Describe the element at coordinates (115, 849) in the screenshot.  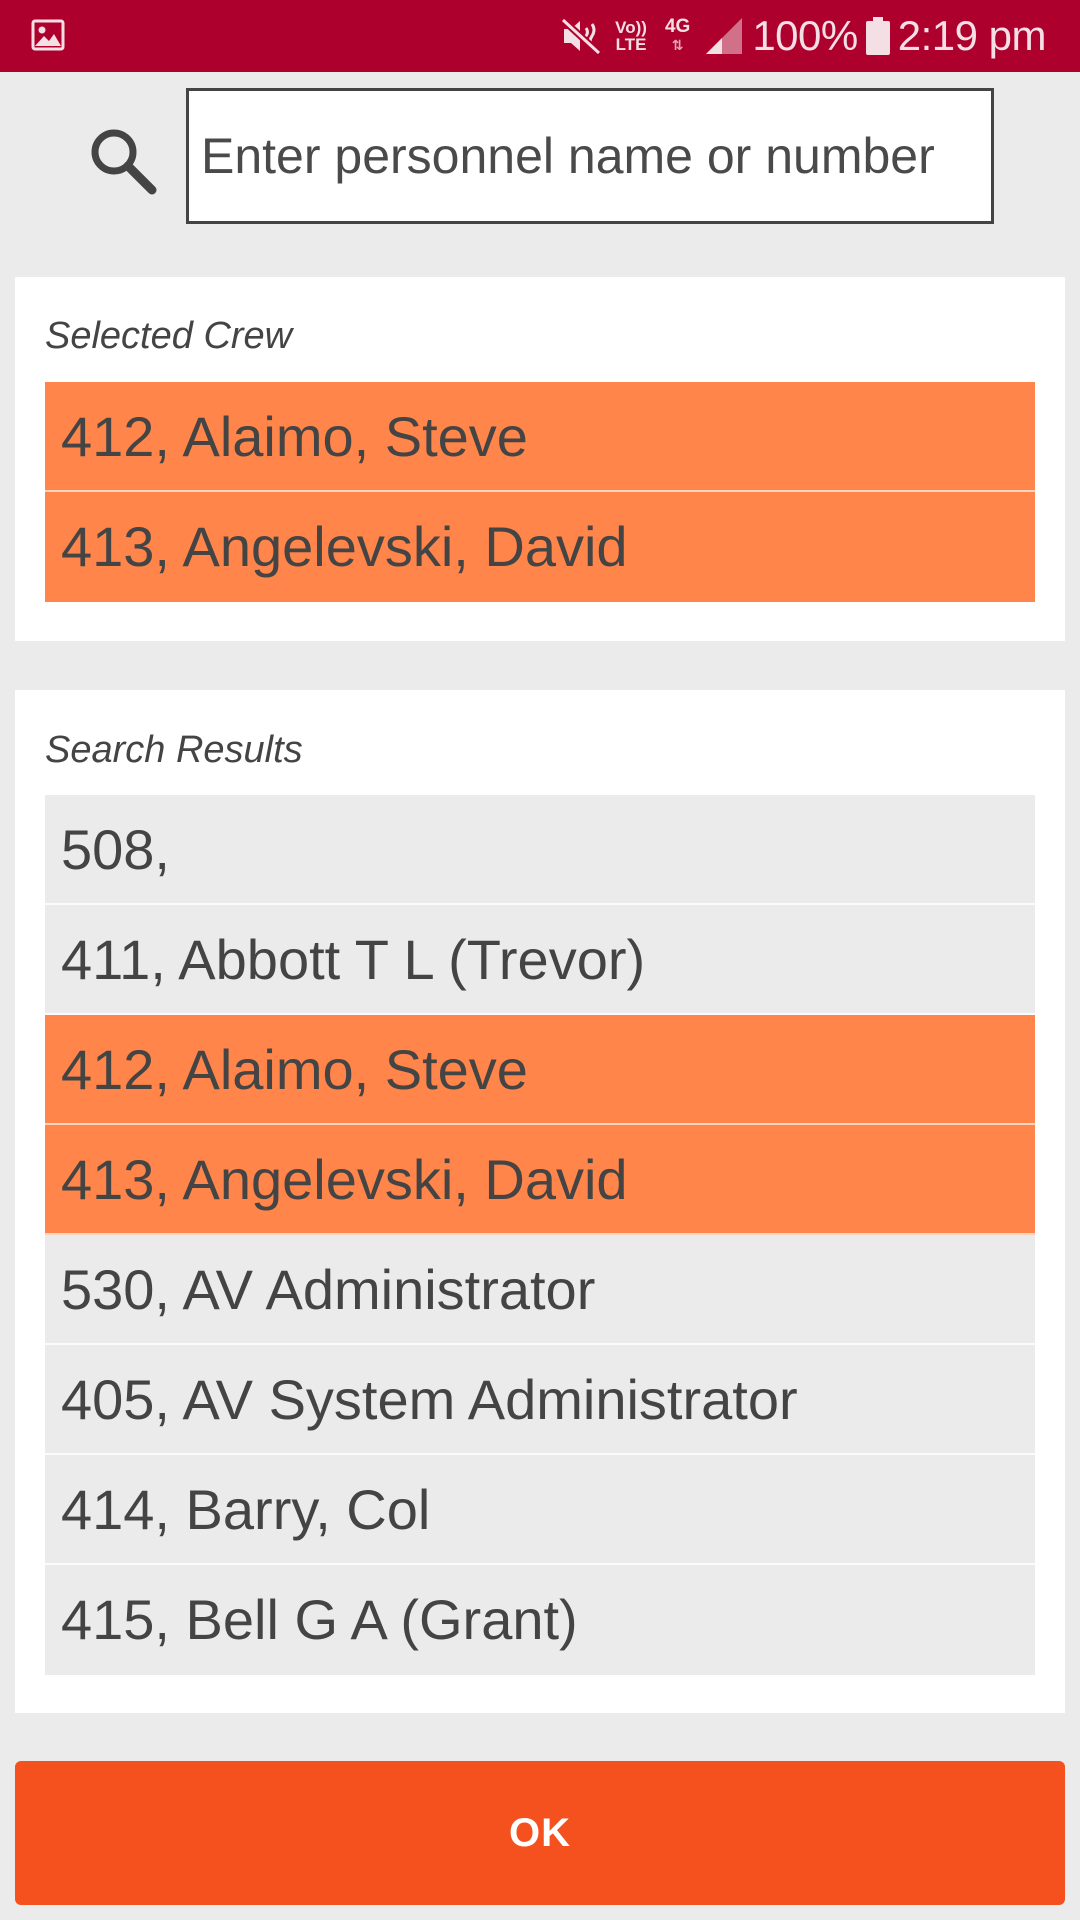
I see `search-result-item-label: 508,` at that location.